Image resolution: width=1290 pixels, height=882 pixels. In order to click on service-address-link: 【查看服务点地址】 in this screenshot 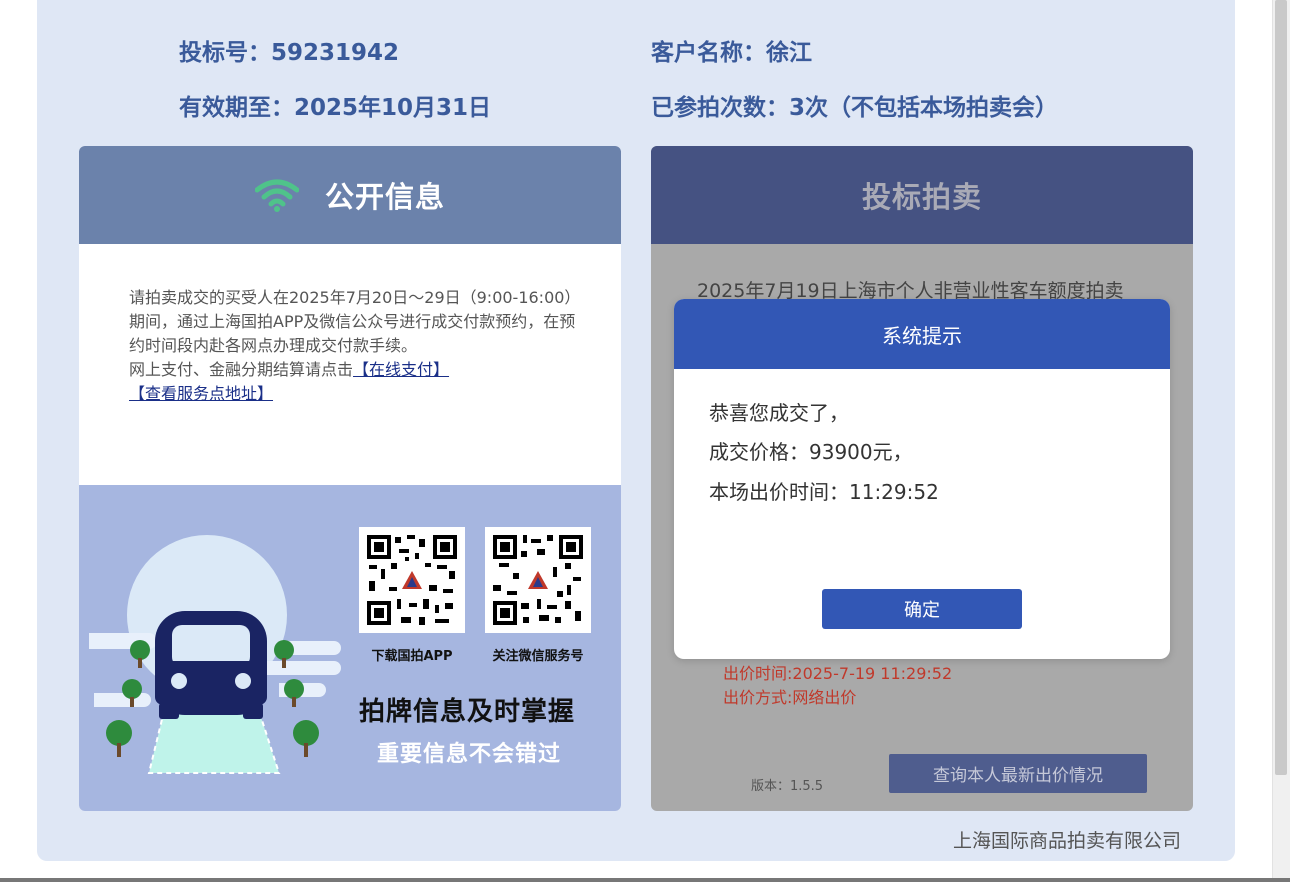, I will do `click(201, 393)`.